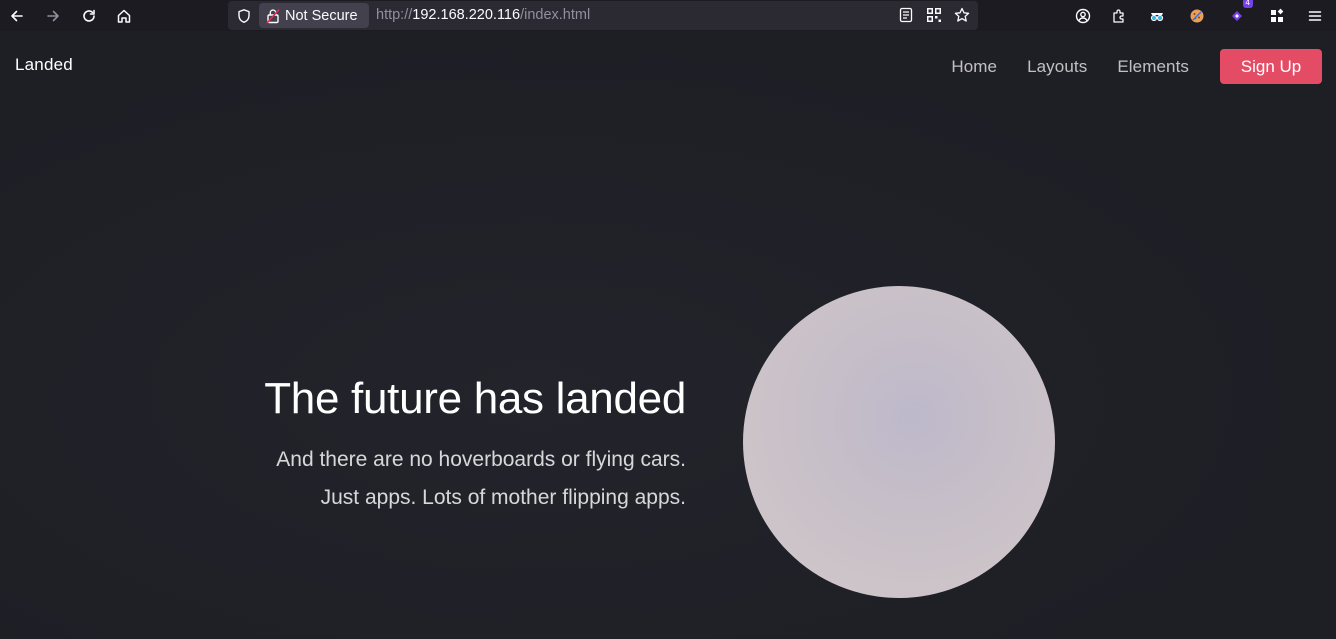 The width and height of the screenshot is (1336, 639). Describe the element at coordinates (1083, 16) in the screenshot. I see `account-icon` at that location.